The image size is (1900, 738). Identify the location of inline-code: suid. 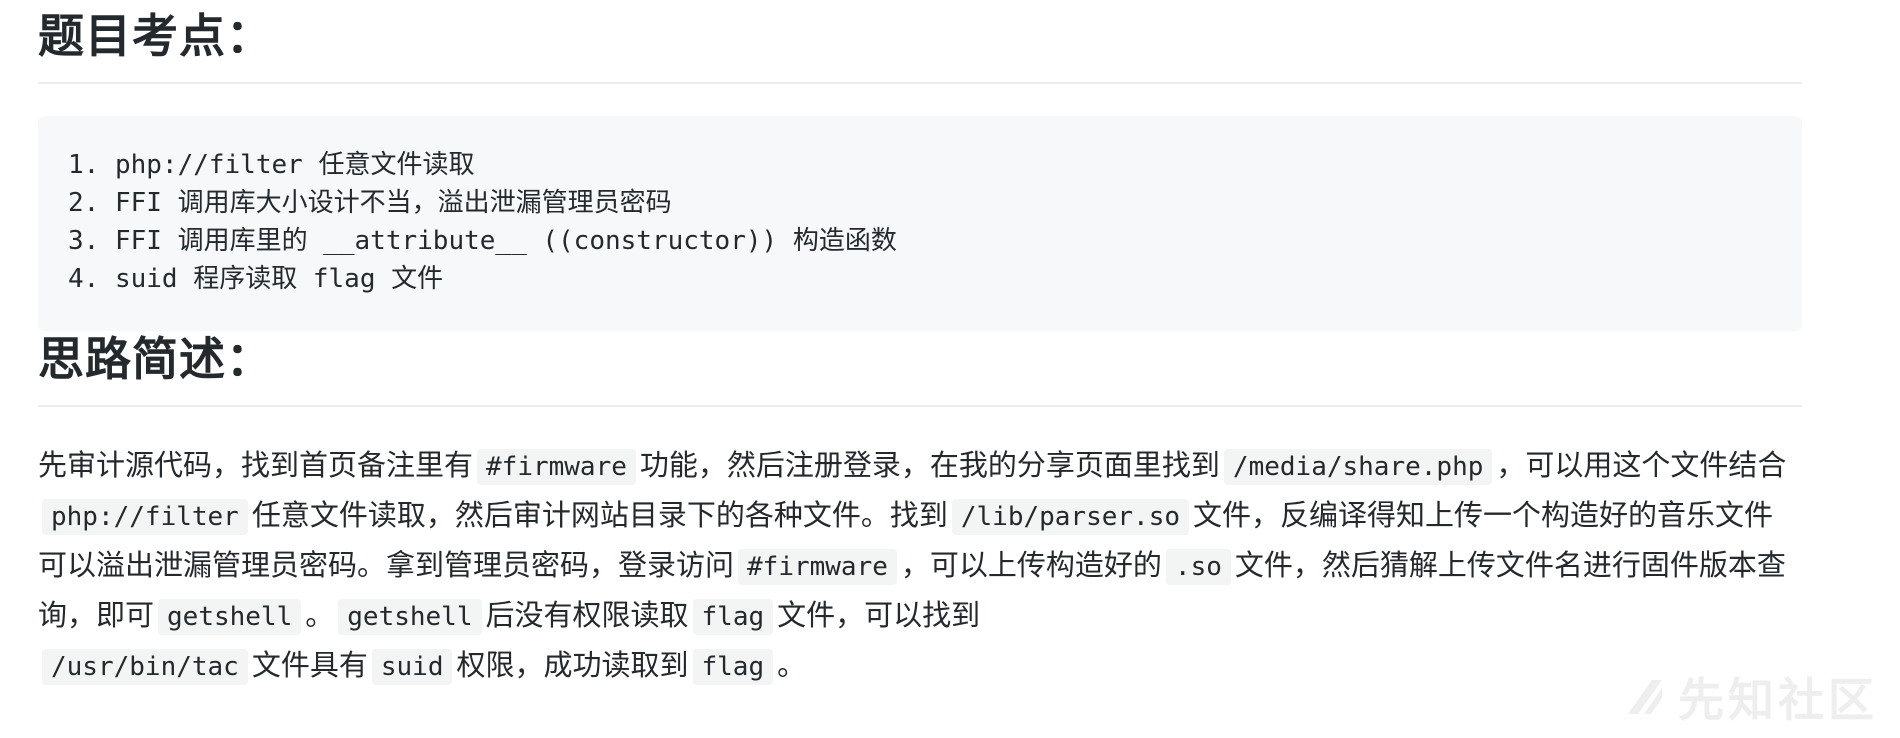
(412, 667).